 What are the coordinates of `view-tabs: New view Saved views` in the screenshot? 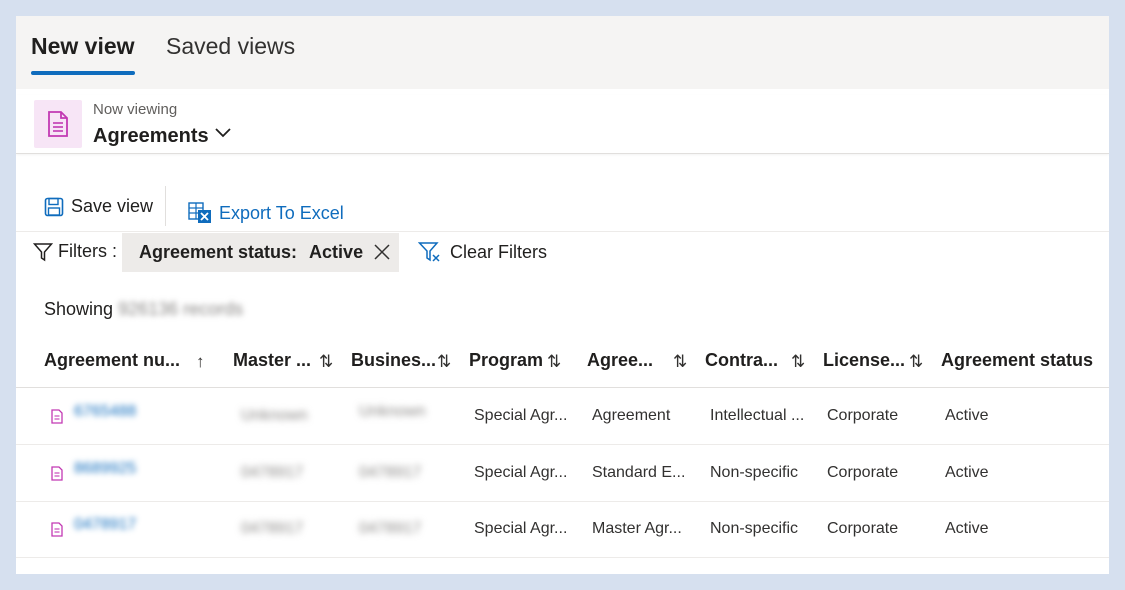 It's located at (562, 52).